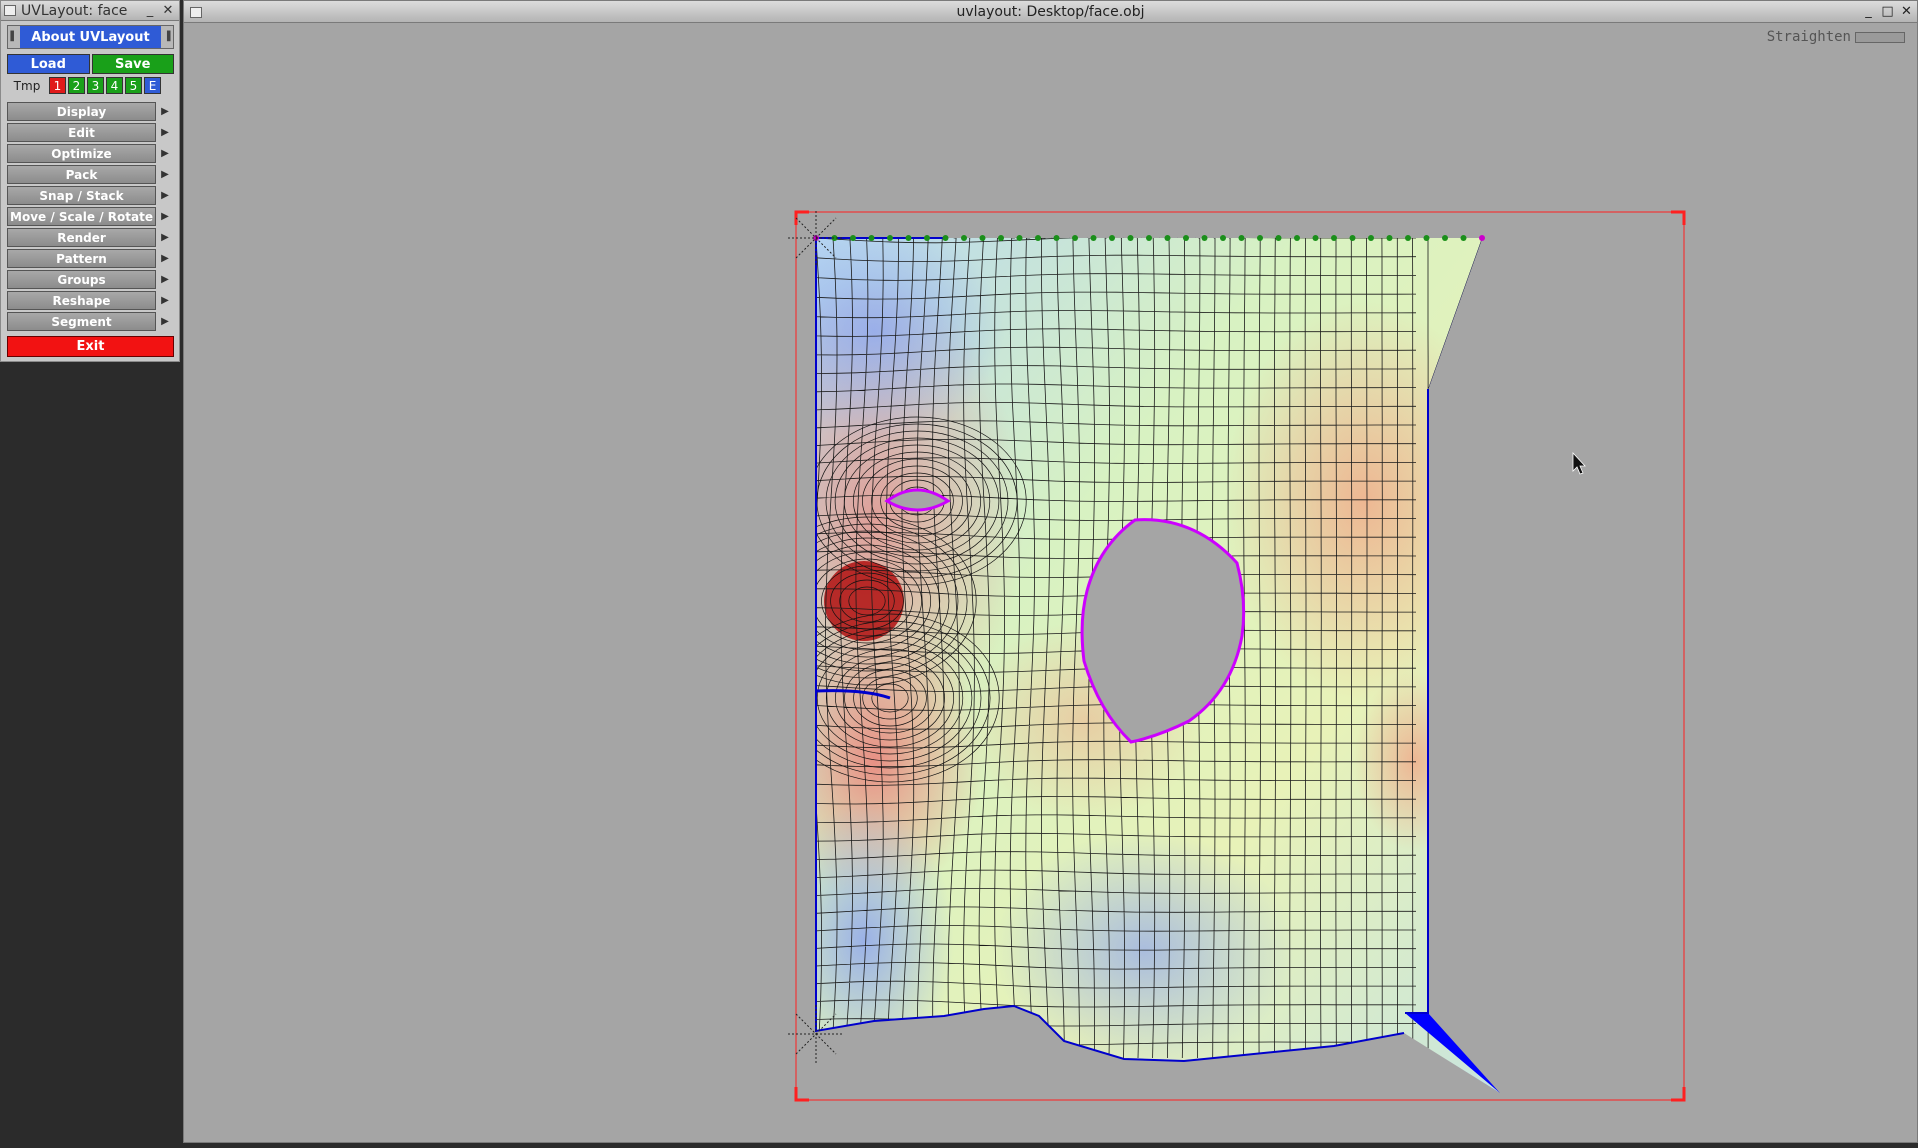  What do you see at coordinates (81, 174) in the screenshot?
I see `menu-item-label: Pack` at bounding box center [81, 174].